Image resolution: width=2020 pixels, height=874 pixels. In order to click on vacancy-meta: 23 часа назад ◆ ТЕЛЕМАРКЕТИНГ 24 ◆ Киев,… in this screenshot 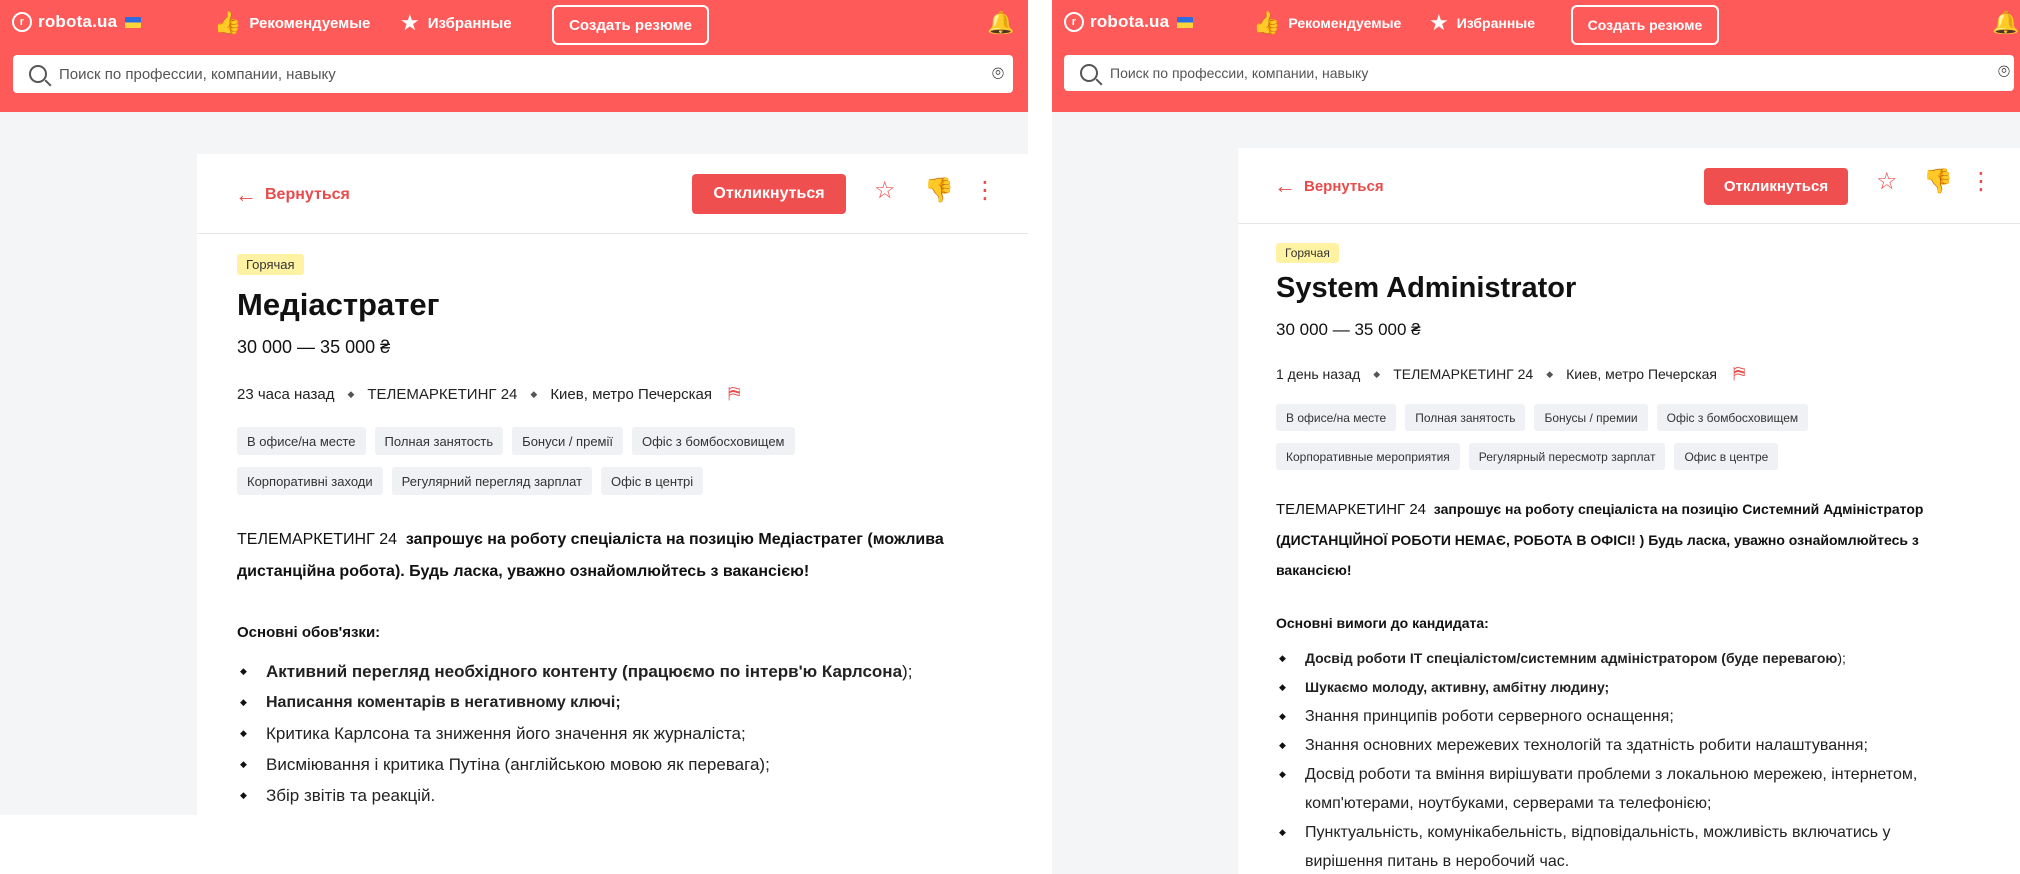, I will do `click(488, 394)`.